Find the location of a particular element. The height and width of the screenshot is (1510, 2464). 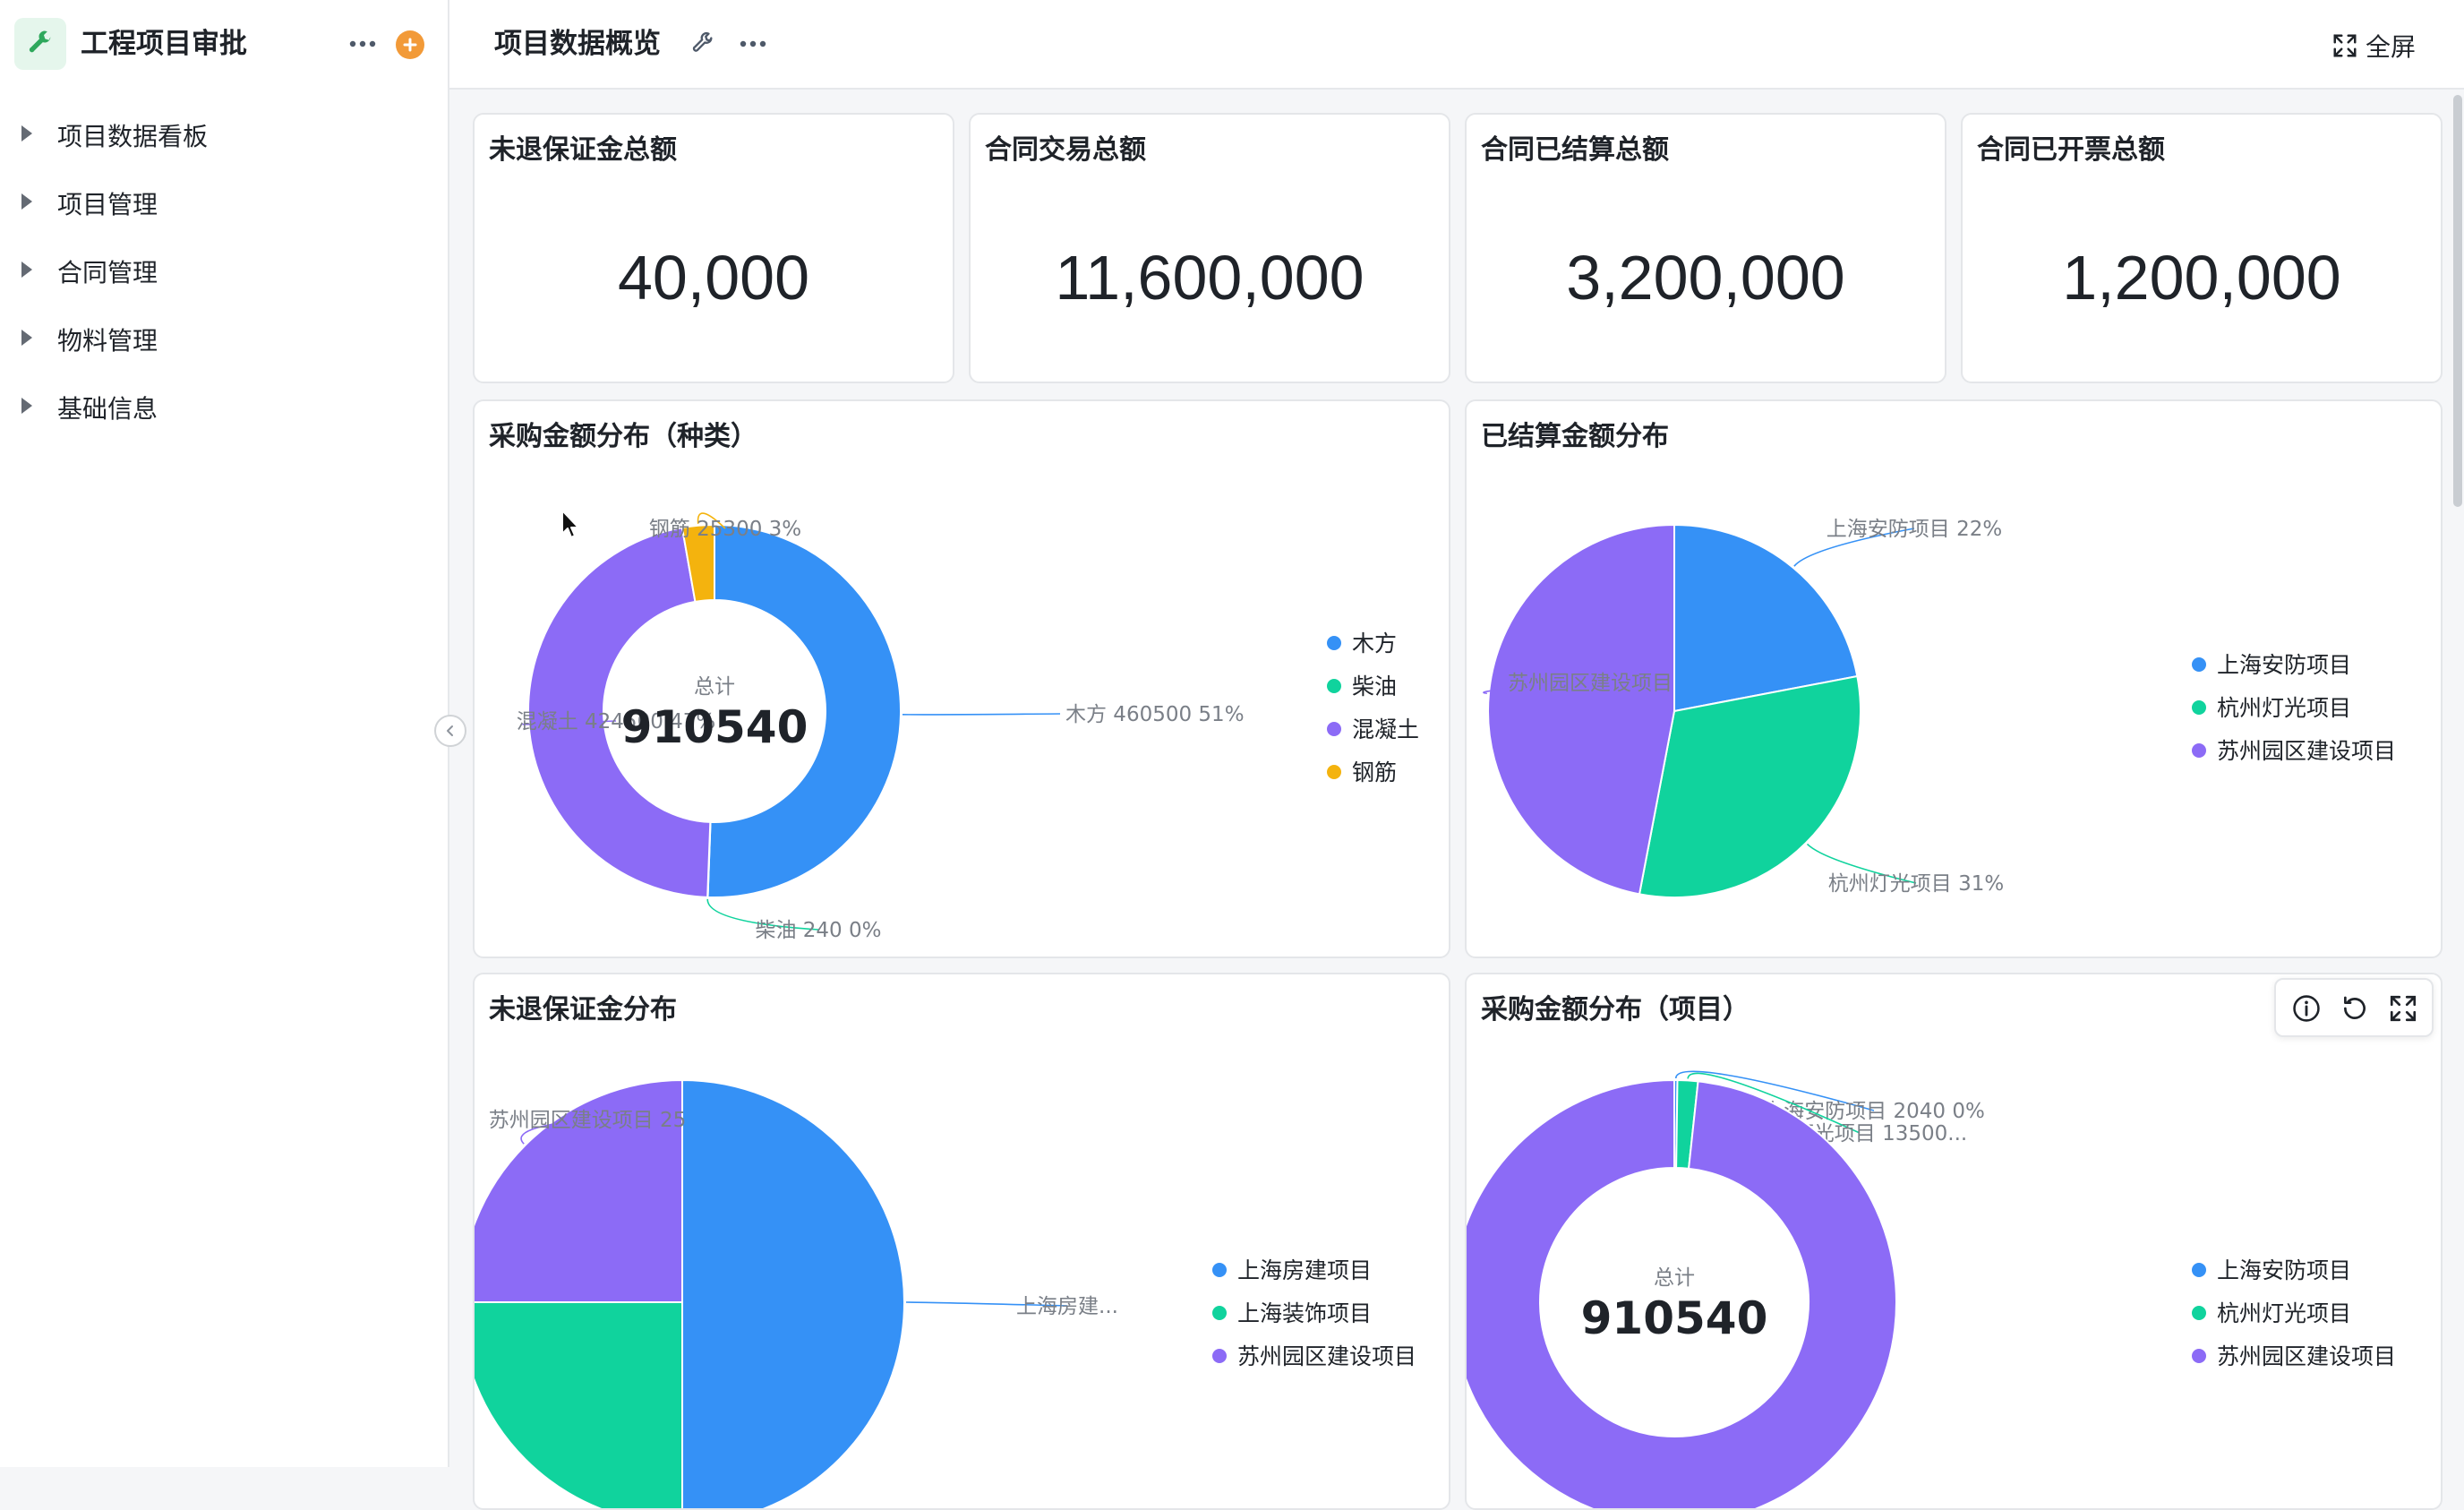

fullscreen-button: 全屏 is located at coordinates (2373, 46).